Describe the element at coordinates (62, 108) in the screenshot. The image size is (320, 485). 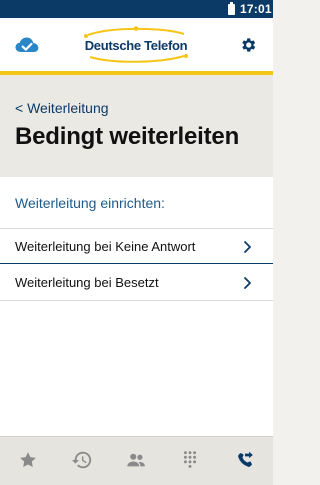
I see `back-link: < Weiterleitung` at that location.